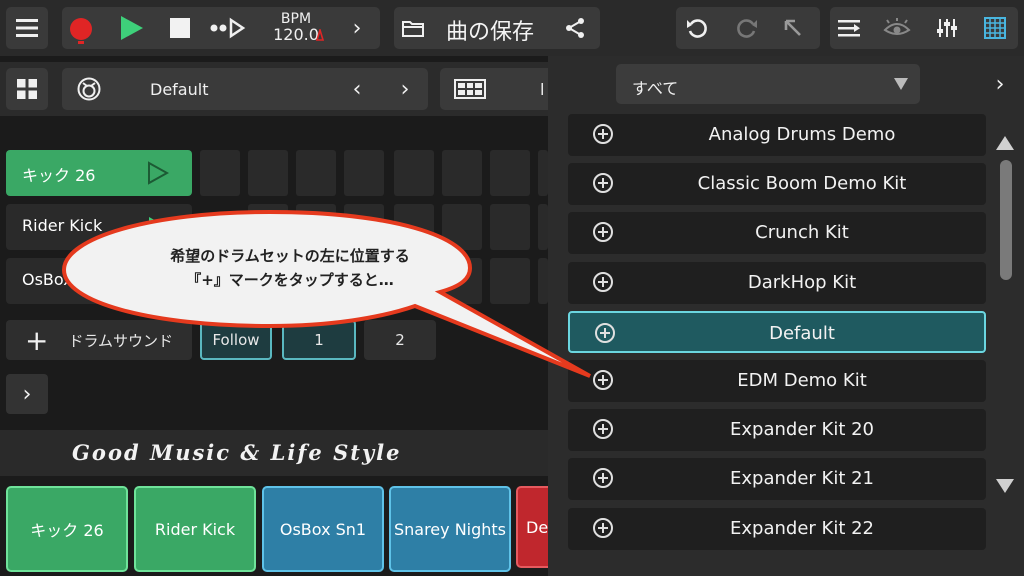 The width and height of the screenshot is (1024, 576). I want to click on pad-grid-button, so click(995, 28).